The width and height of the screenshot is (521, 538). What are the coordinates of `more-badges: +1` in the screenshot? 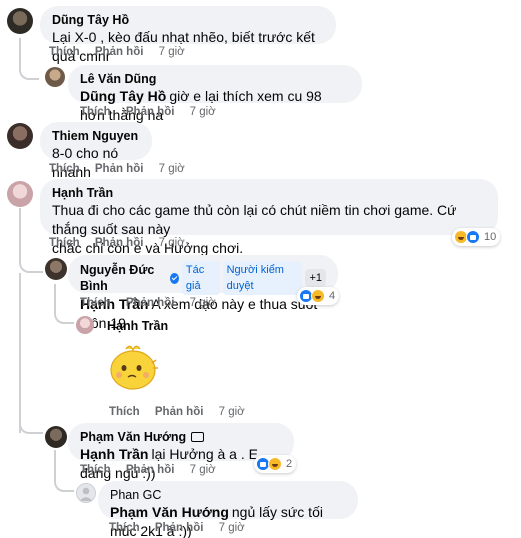 It's located at (316, 278).